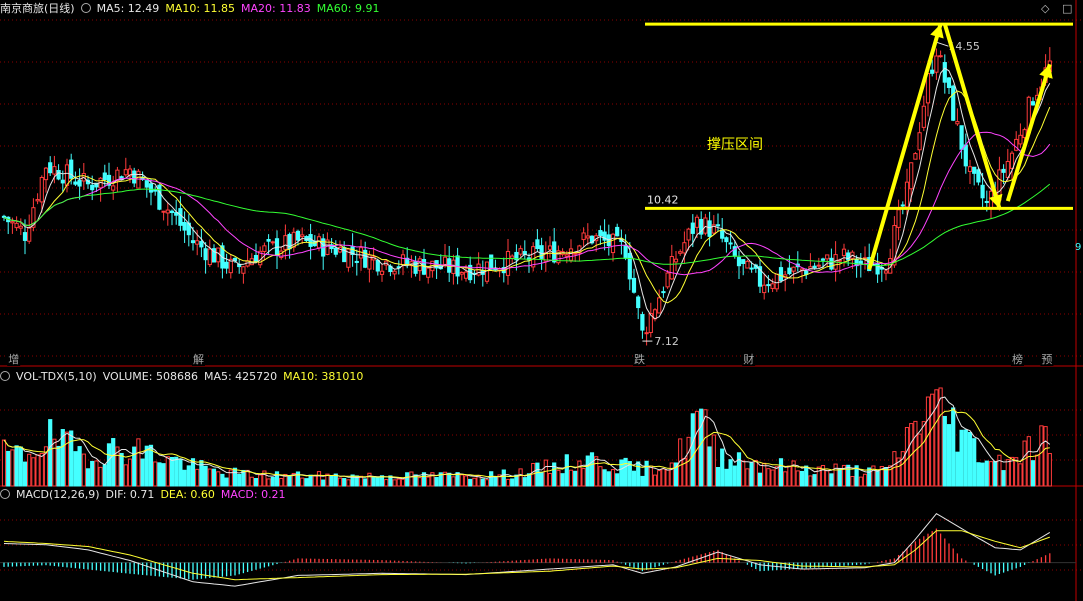  What do you see at coordinates (1017, 359) in the screenshot?
I see `event-marker-label: 榜` at bounding box center [1017, 359].